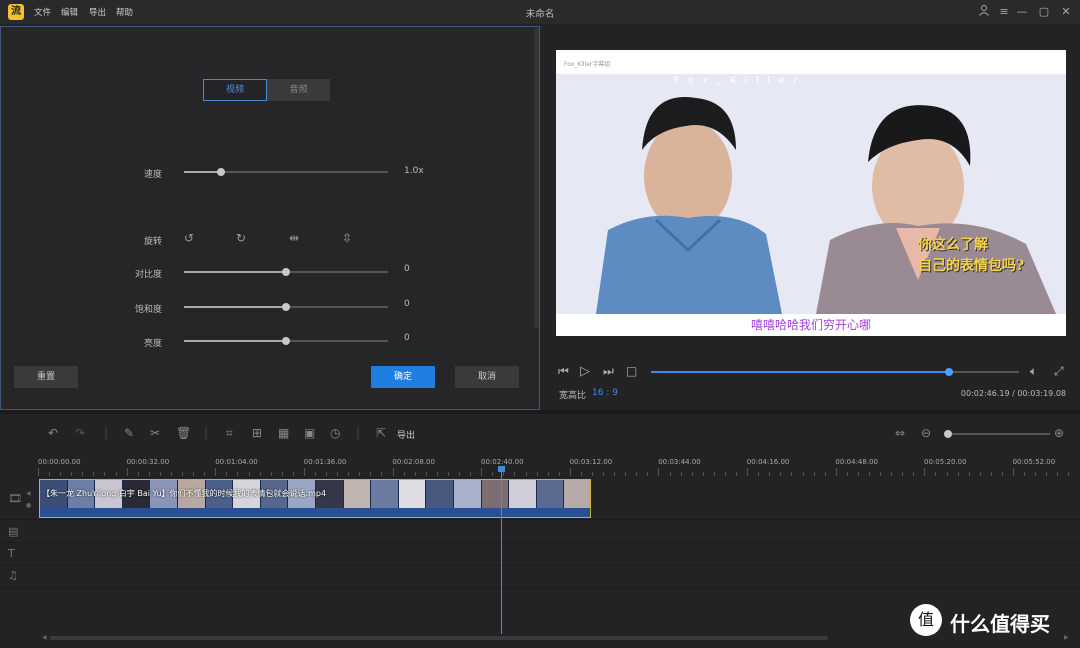 Image resolution: width=1080 pixels, height=648 pixels. I want to click on timeline-scrollbar, so click(439, 638).